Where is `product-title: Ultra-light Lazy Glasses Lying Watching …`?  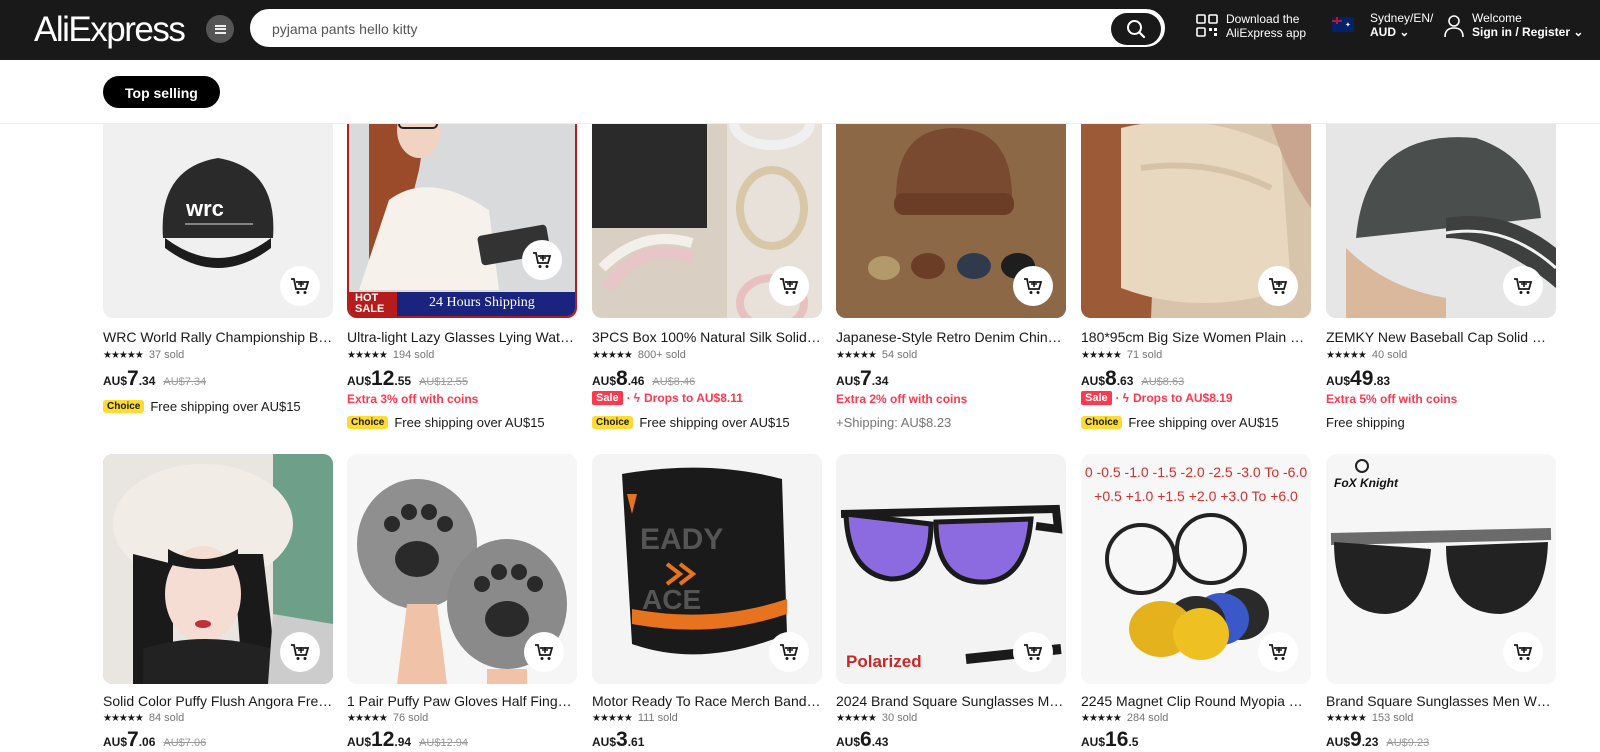
product-title: Ultra-light Lazy Glasses Lying Watching … is located at coordinates (462, 337).